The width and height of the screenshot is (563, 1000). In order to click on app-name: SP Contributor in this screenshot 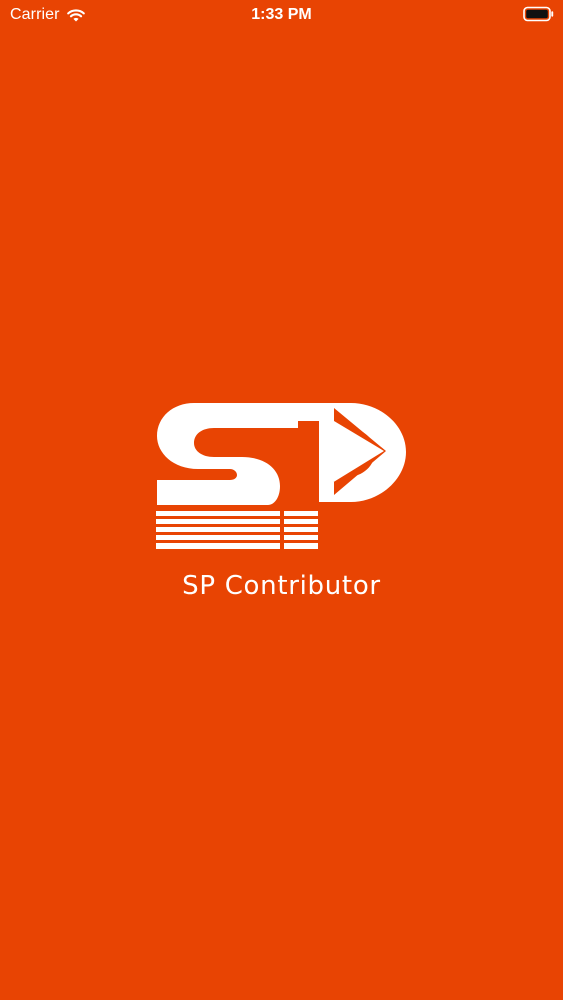, I will do `click(281, 586)`.